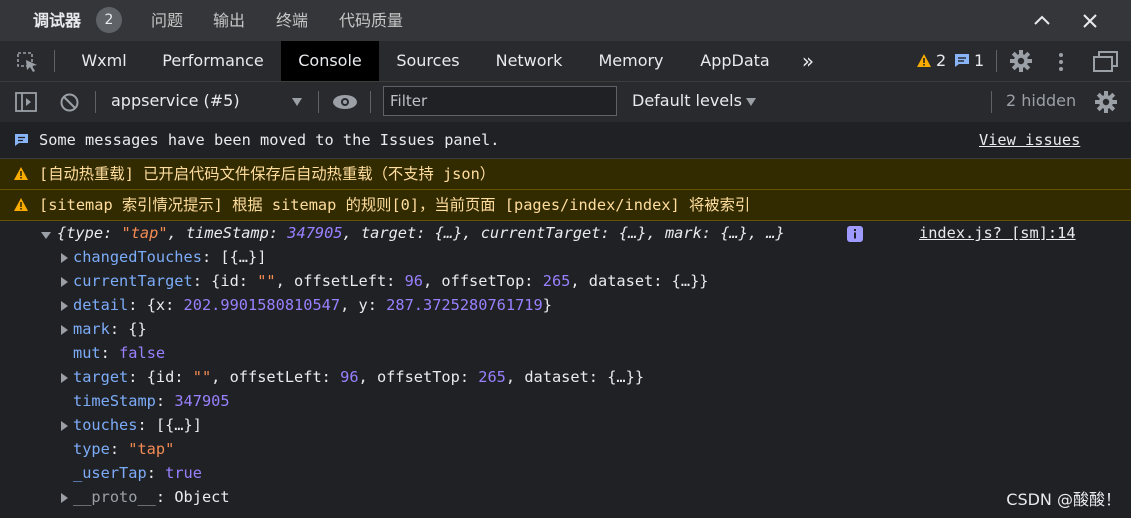 This screenshot has width=1131, height=518. Describe the element at coordinates (340, 281) in the screenshot. I see `property-text: , offsetLeft:` at that location.